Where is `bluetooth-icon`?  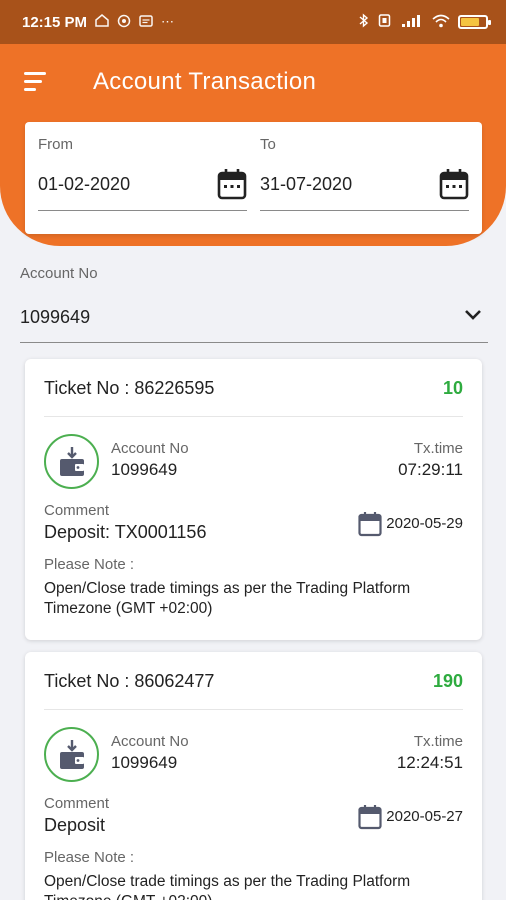
bluetooth-icon is located at coordinates (364, 22).